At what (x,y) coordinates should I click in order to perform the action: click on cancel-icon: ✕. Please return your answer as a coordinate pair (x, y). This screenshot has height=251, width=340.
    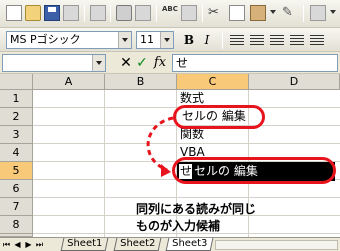
    Looking at the image, I should click on (126, 63).